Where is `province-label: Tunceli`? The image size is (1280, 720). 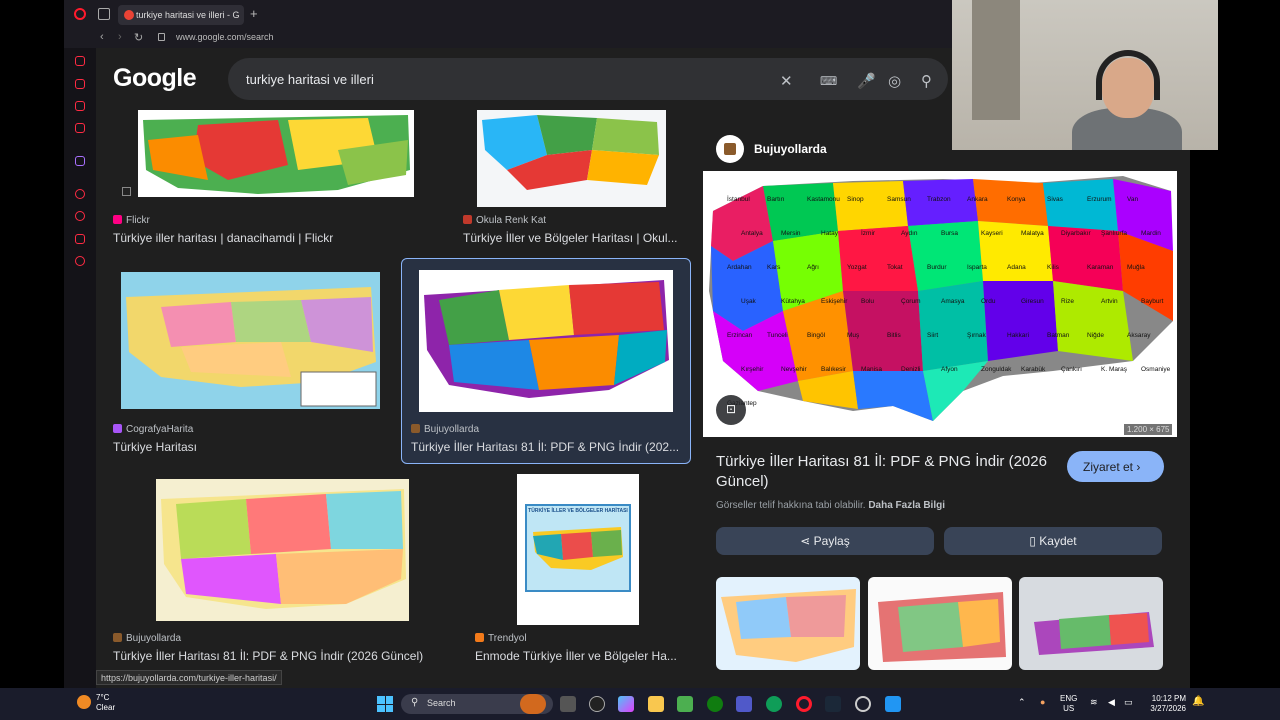 province-label: Tunceli is located at coordinates (777, 335).